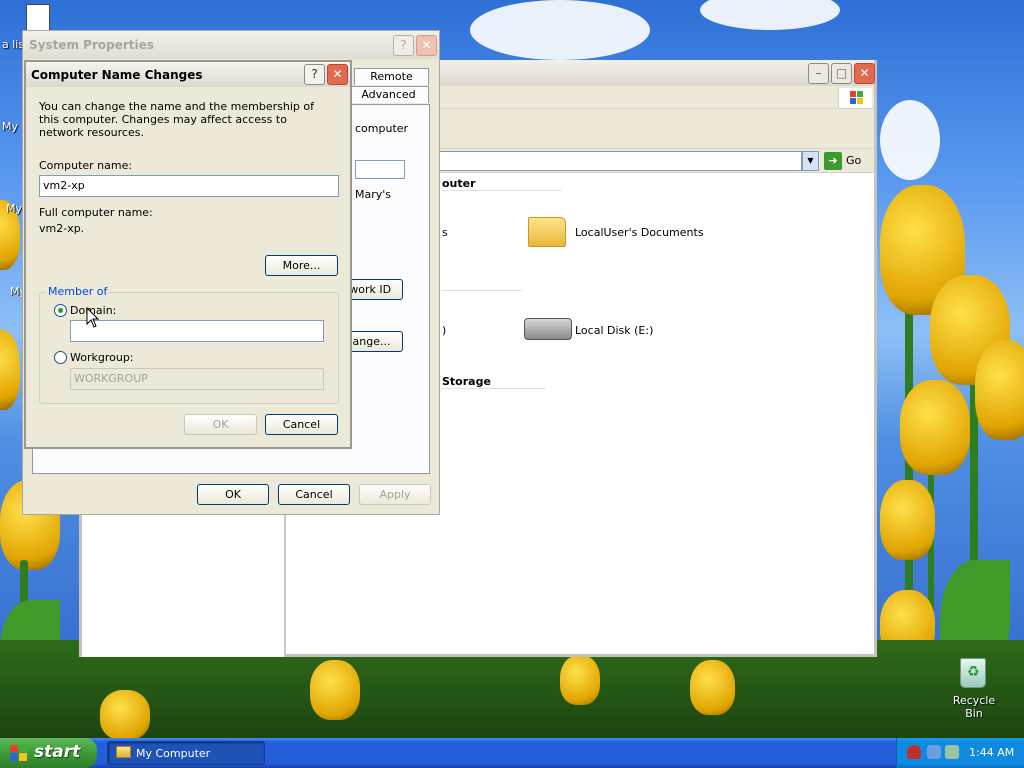  I want to click on local-disk-c-label: ), so click(444, 330).